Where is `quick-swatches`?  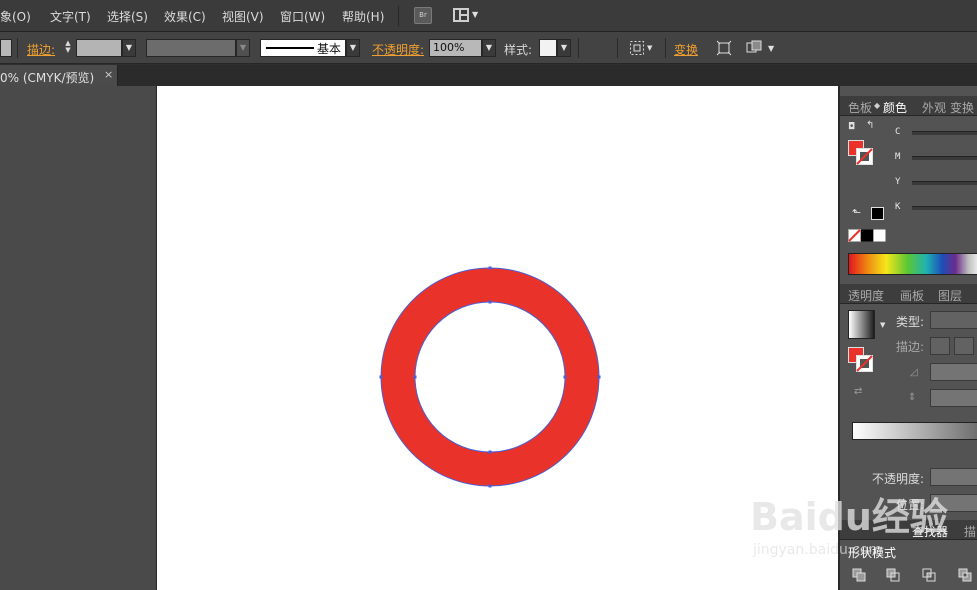
quick-swatches is located at coordinates (867, 235).